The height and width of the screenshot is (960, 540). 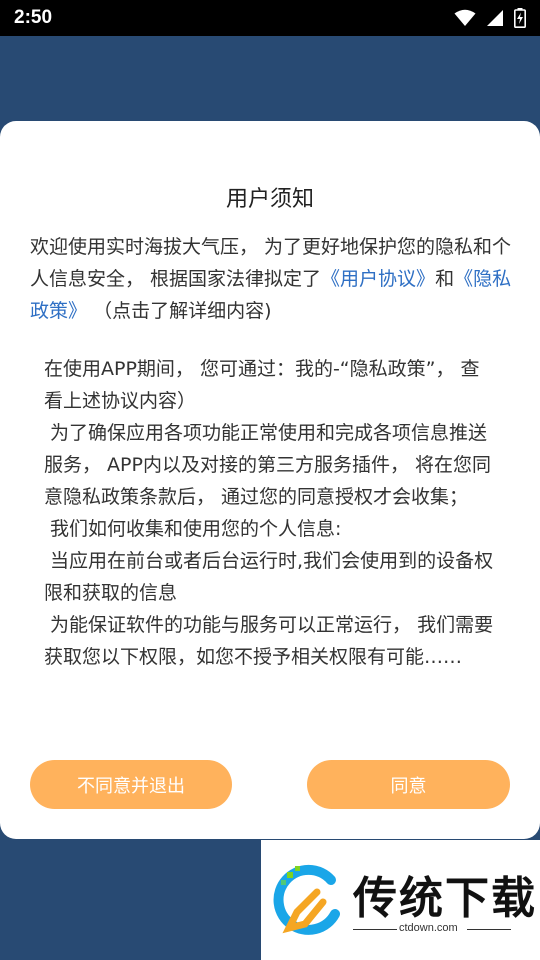 What do you see at coordinates (465, 18) in the screenshot?
I see `wifi-icon` at bounding box center [465, 18].